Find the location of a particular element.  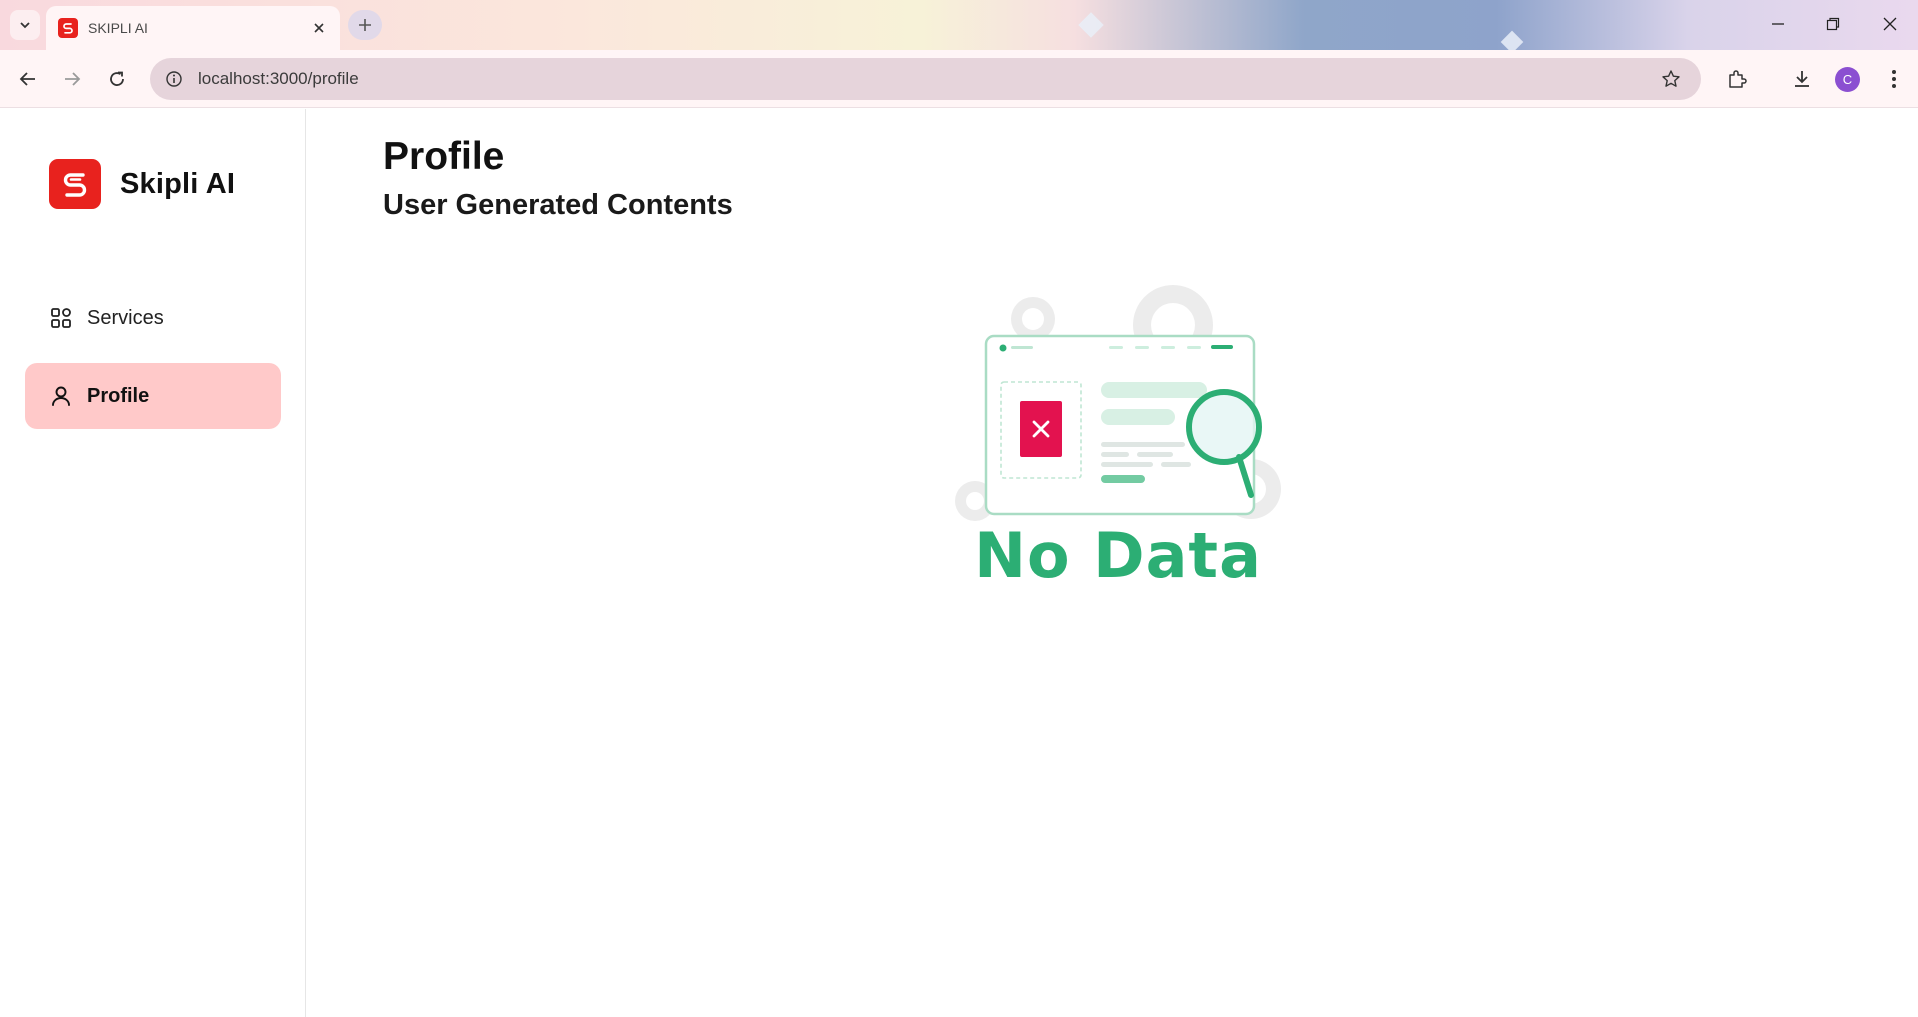

bookmark-star-icon is located at coordinates (1671, 79).